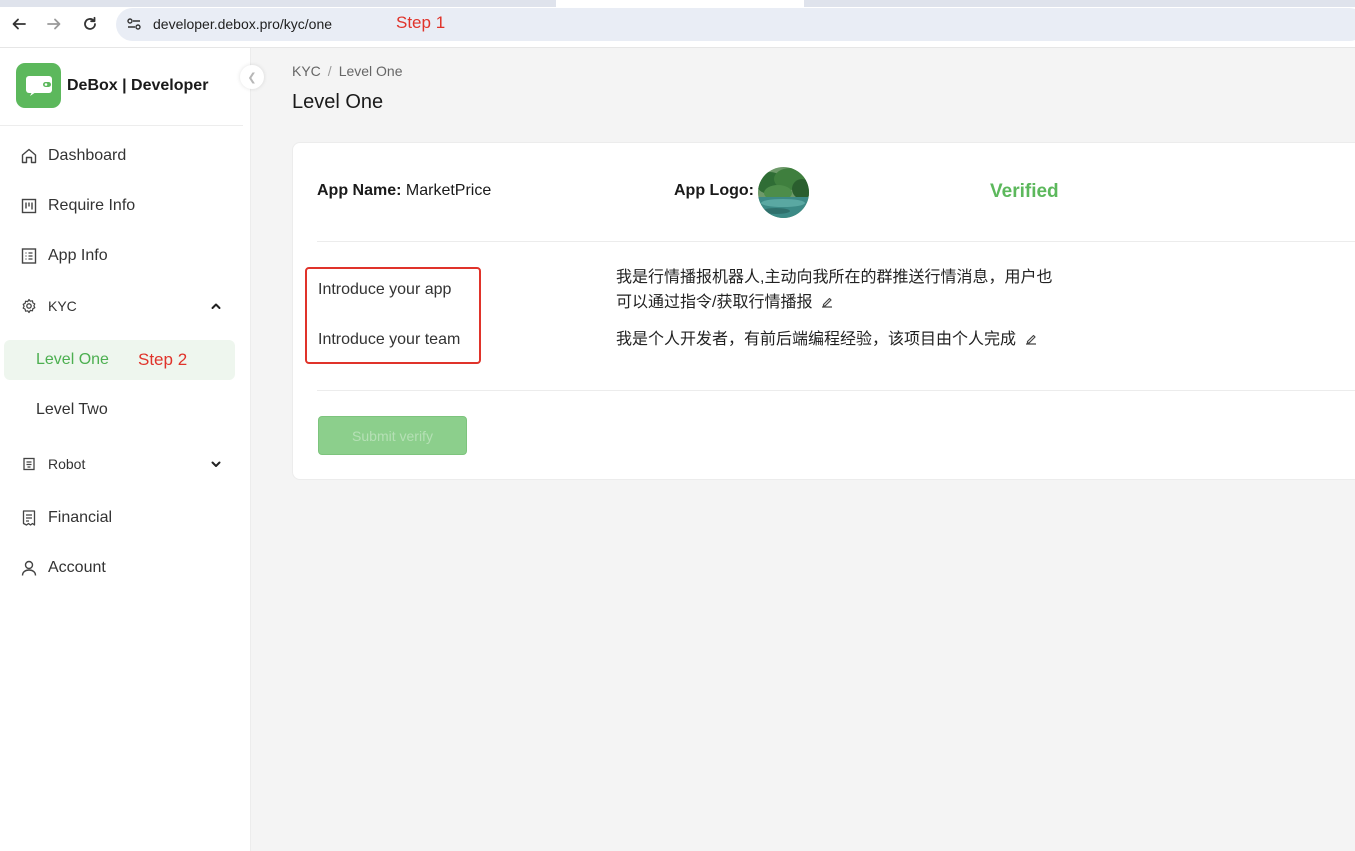 This screenshot has width=1355, height=851. I want to click on introduce-app-value-line2-row: 可以通过指令/获取行情播报, so click(834, 302).